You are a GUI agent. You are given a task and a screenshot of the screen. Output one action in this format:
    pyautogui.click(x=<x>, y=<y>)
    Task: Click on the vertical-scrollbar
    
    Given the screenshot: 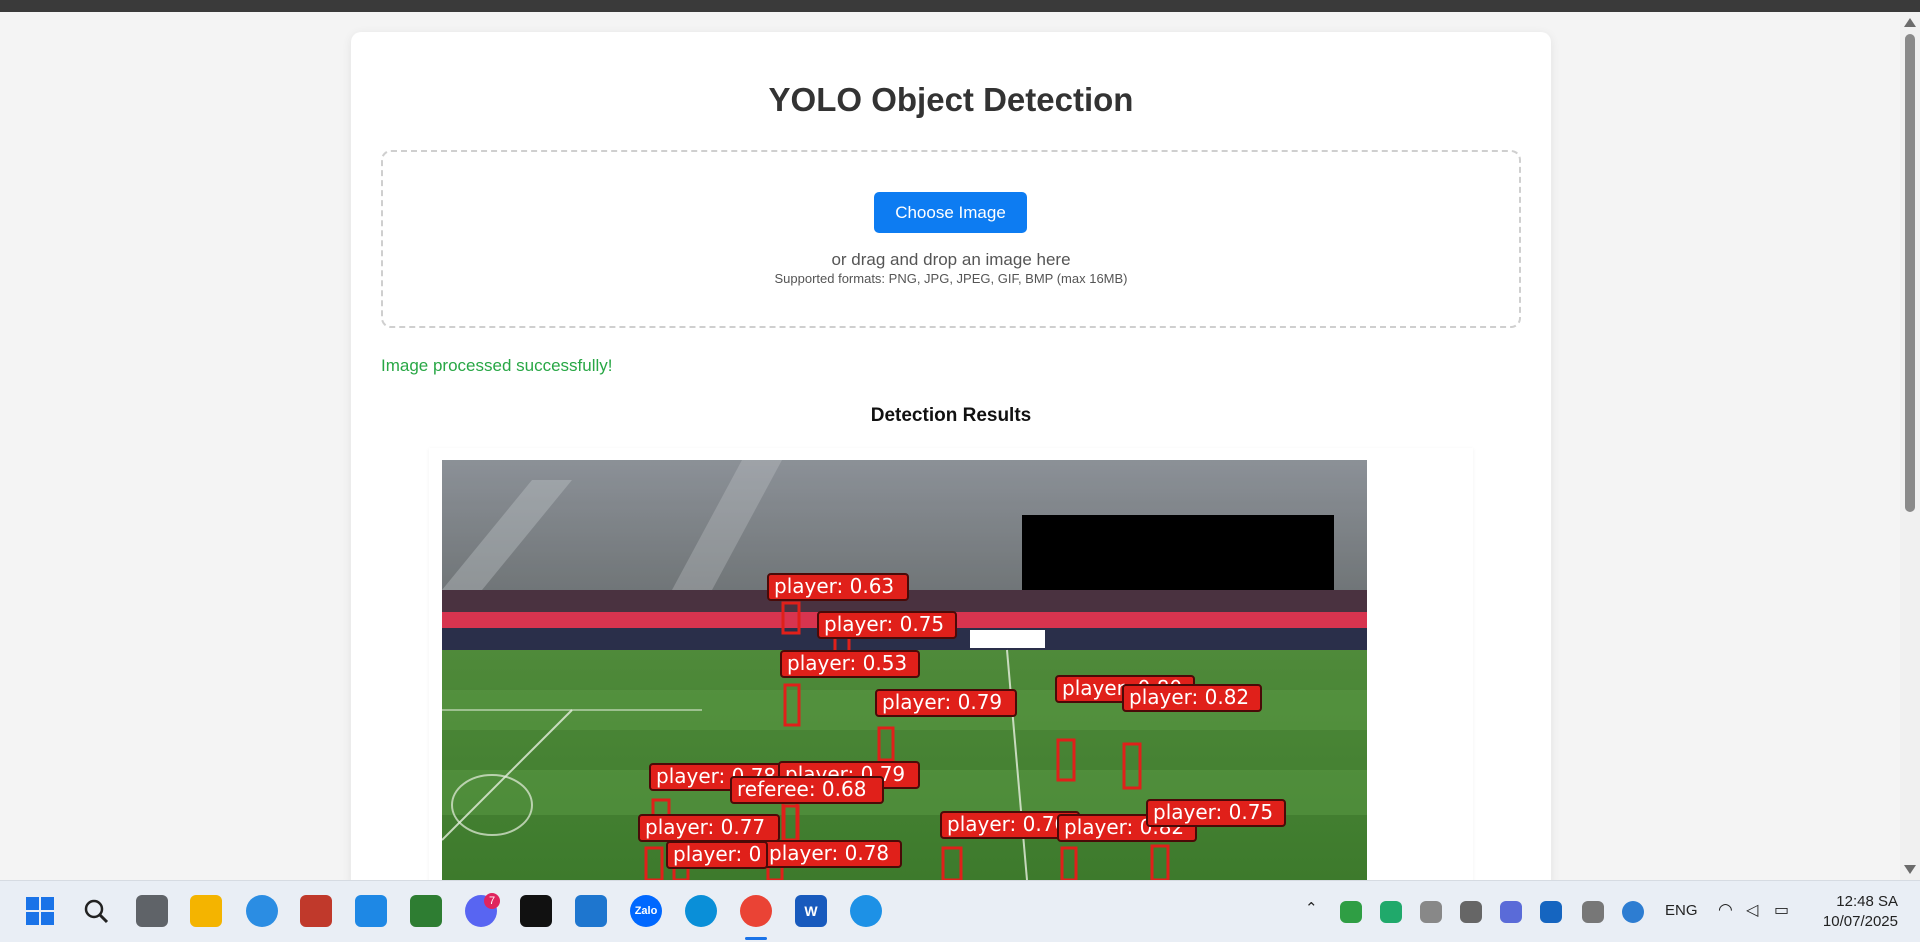 What is the action you would take?
    pyautogui.click(x=1910, y=446)
    